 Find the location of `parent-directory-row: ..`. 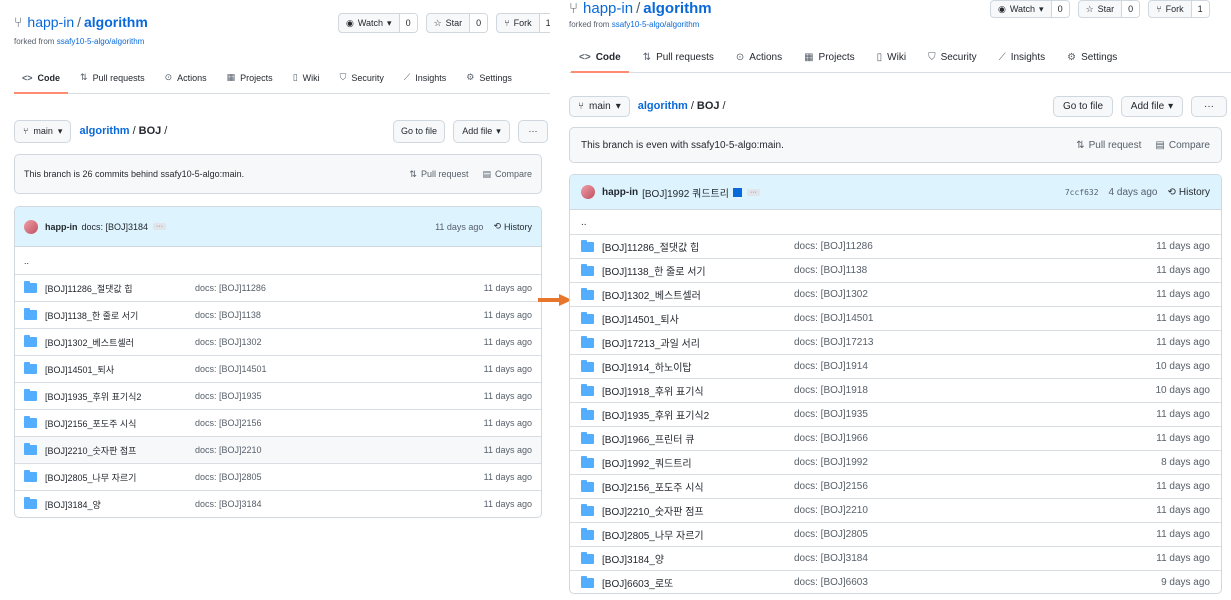

parent-directory-row: .. is located at coordinates (895, 222).